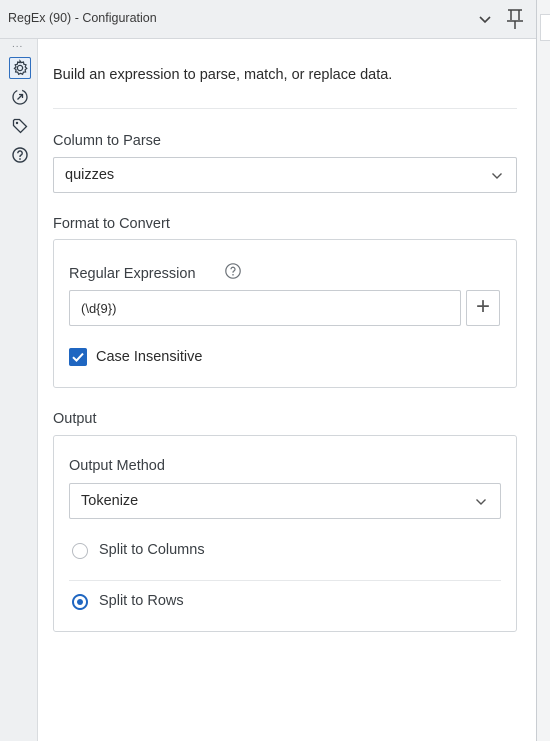 This screenshot has height=741, width=550. What do you see at coordinates (149, 357) in the screenshot?
I see `case-insensitive-label: Case Insensitive` at bounding box center [149, 357].